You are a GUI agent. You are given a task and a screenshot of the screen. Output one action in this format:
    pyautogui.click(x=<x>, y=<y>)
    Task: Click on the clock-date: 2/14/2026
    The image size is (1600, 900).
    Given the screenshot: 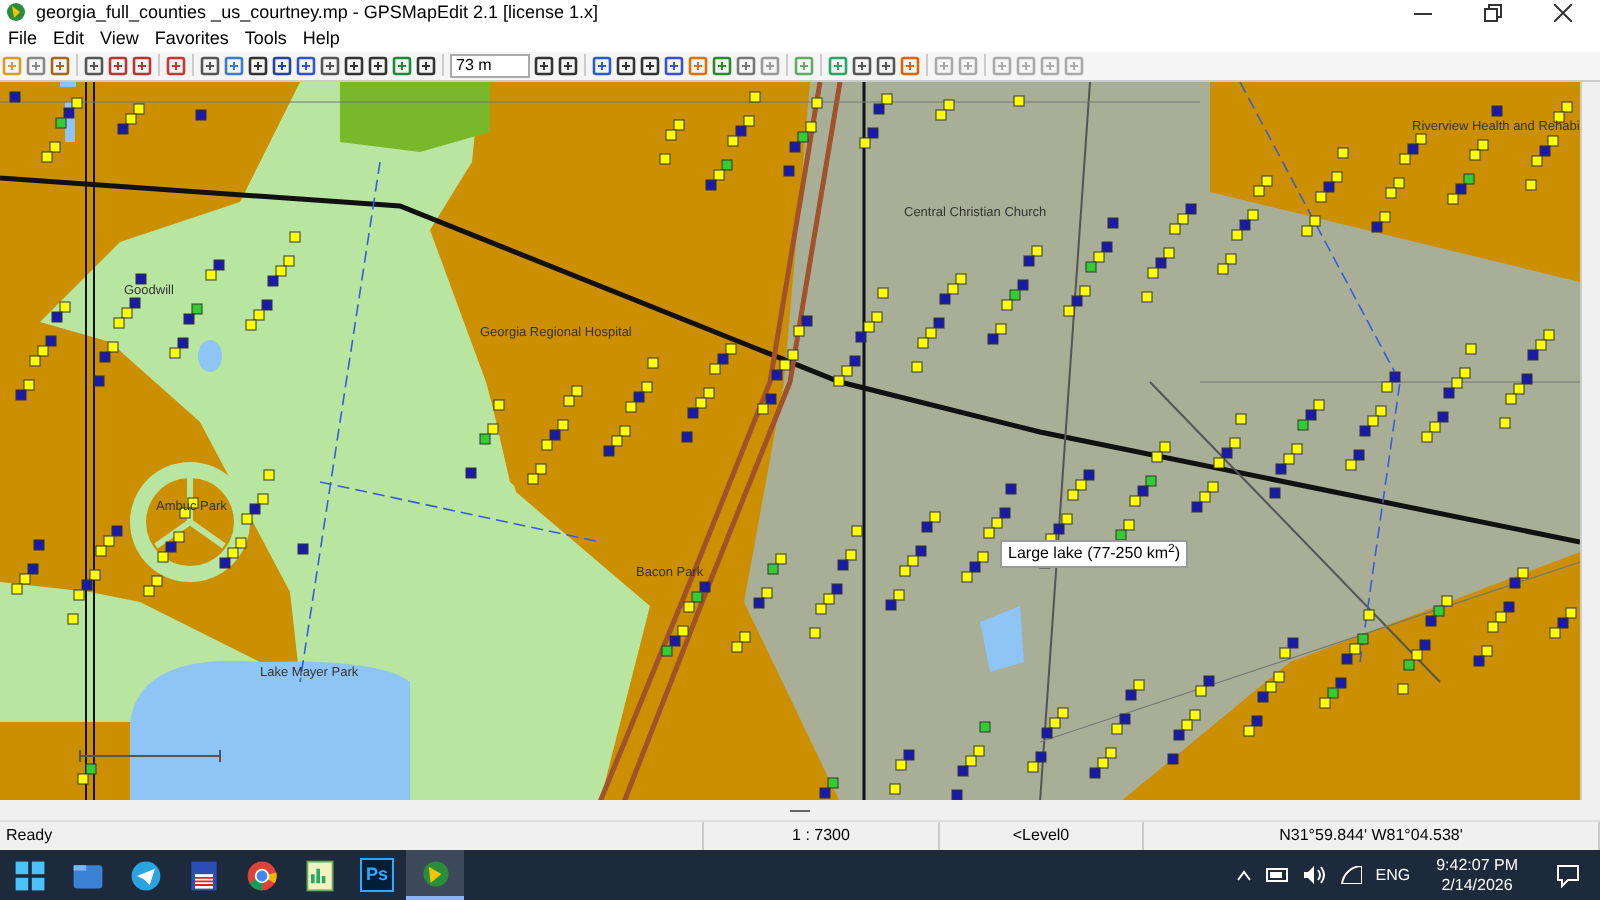 What is the action you would take?
    pyautogui.click(x=1477, y=885)
    